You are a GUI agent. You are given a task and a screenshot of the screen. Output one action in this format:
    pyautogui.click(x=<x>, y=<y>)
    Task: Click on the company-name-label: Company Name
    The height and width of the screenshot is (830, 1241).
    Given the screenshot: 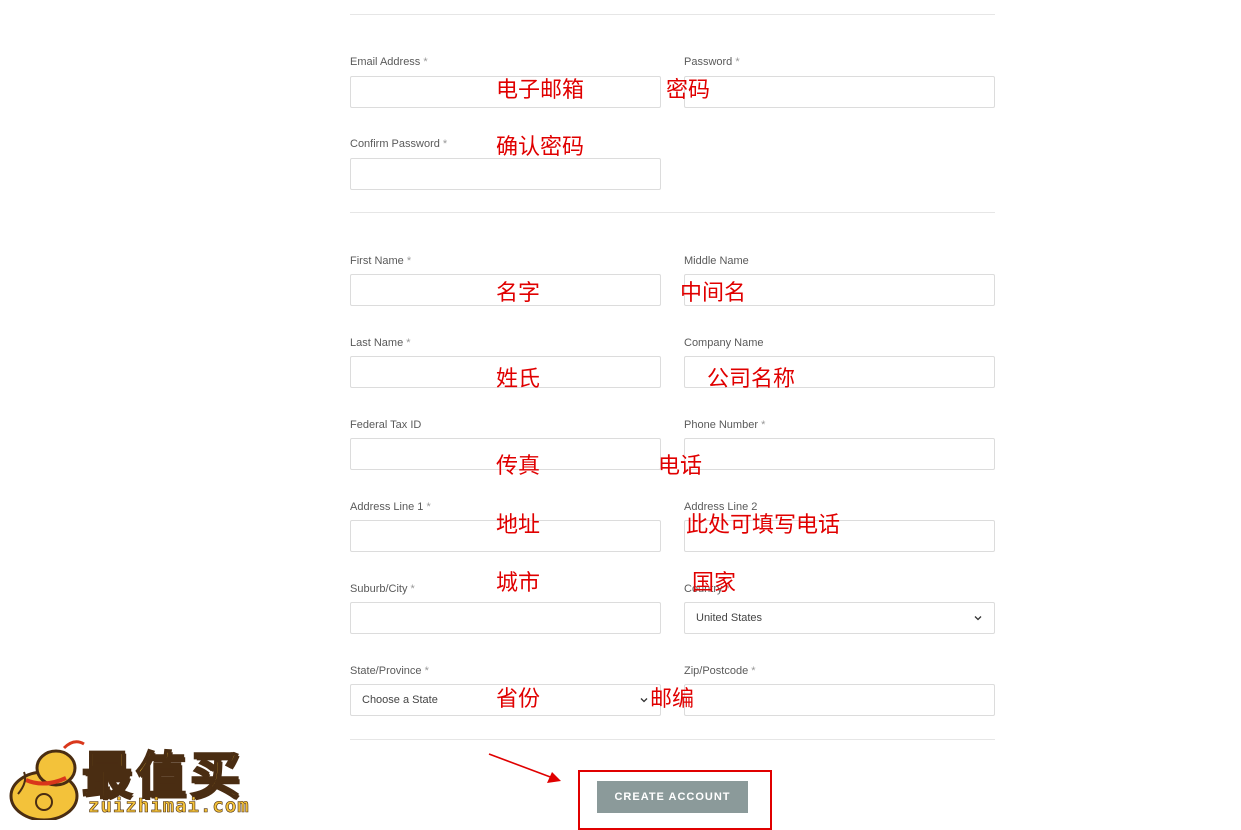 What is the action you would take?
    pyautogui.click(x=724, y=343)
    